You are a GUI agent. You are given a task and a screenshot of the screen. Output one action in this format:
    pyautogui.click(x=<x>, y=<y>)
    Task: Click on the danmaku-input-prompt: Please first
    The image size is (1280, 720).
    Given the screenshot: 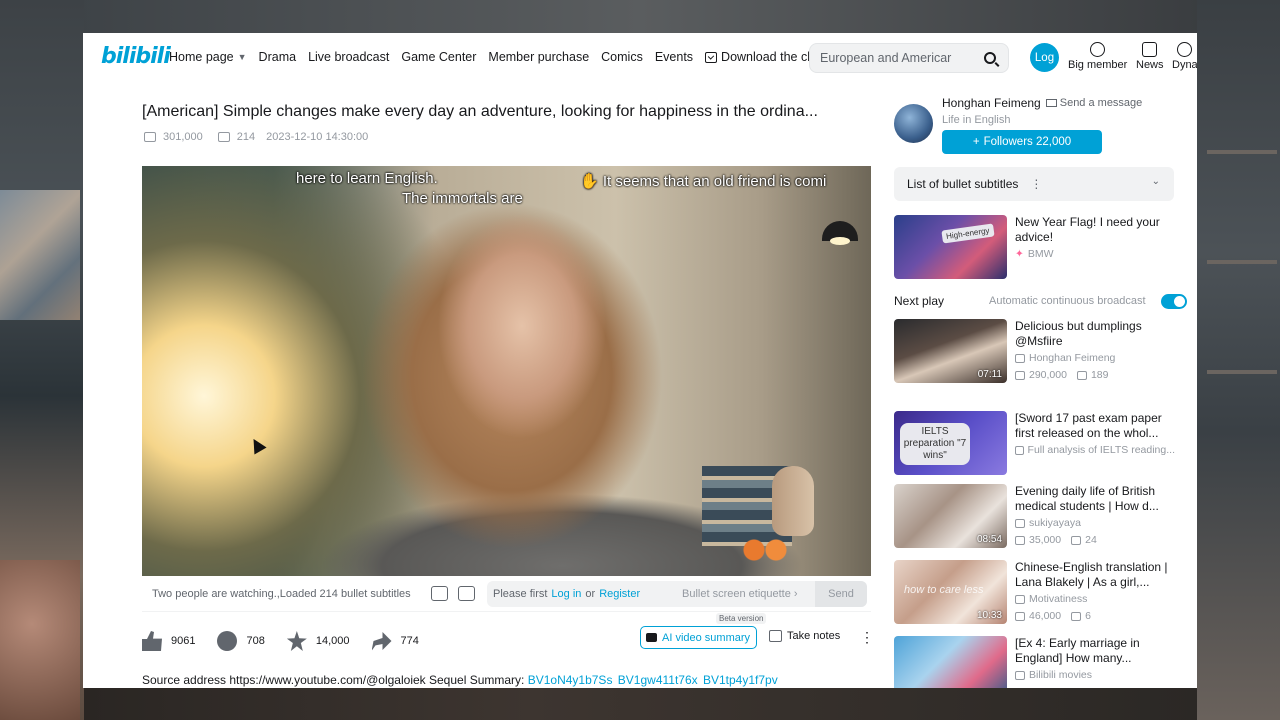 What is the action you would take?
    pyautogui.click(x=520, y=594)
    